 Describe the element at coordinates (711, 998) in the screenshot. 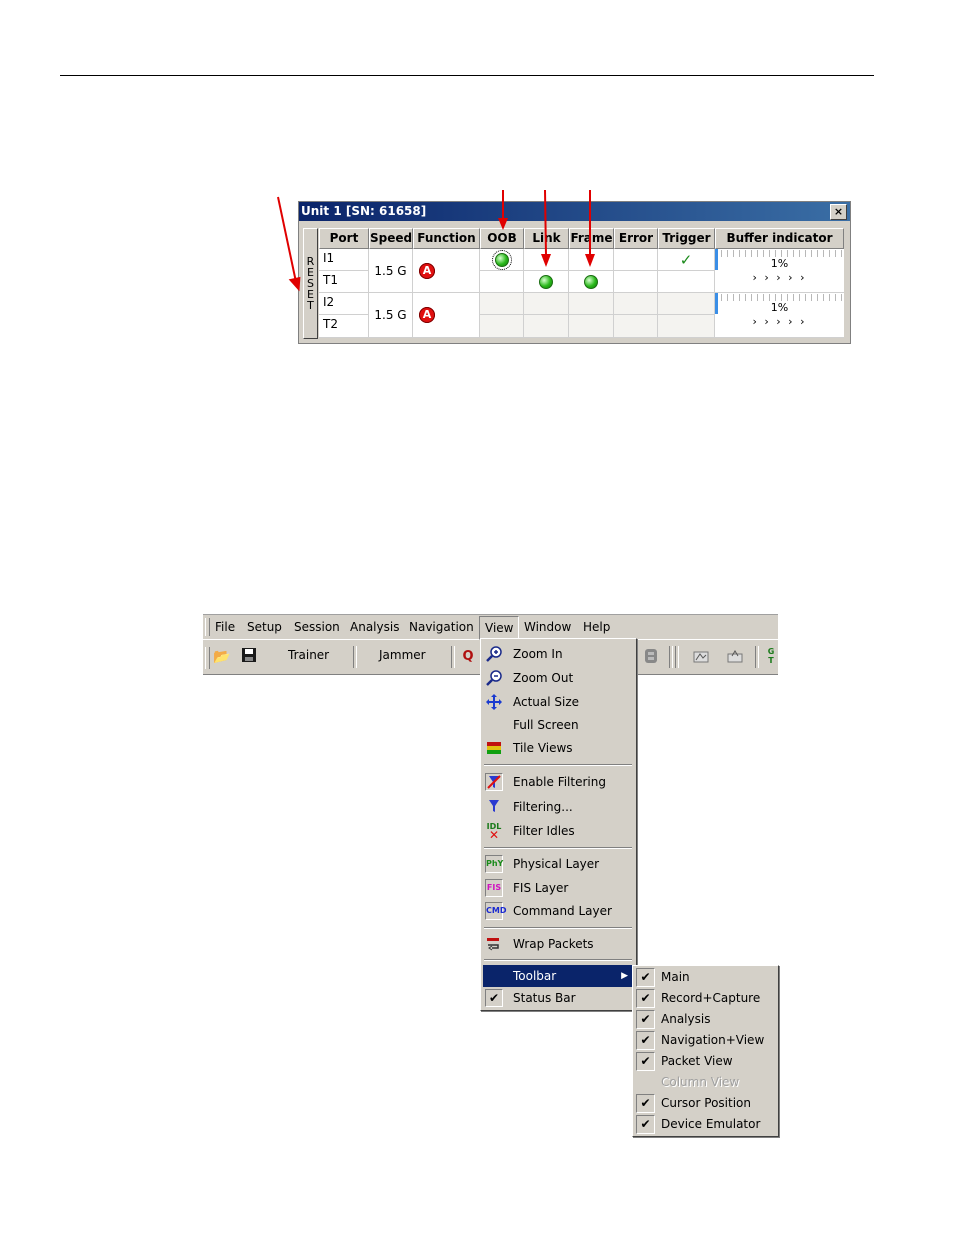

I see `submenu-item-label: Record+Capture` at that location.